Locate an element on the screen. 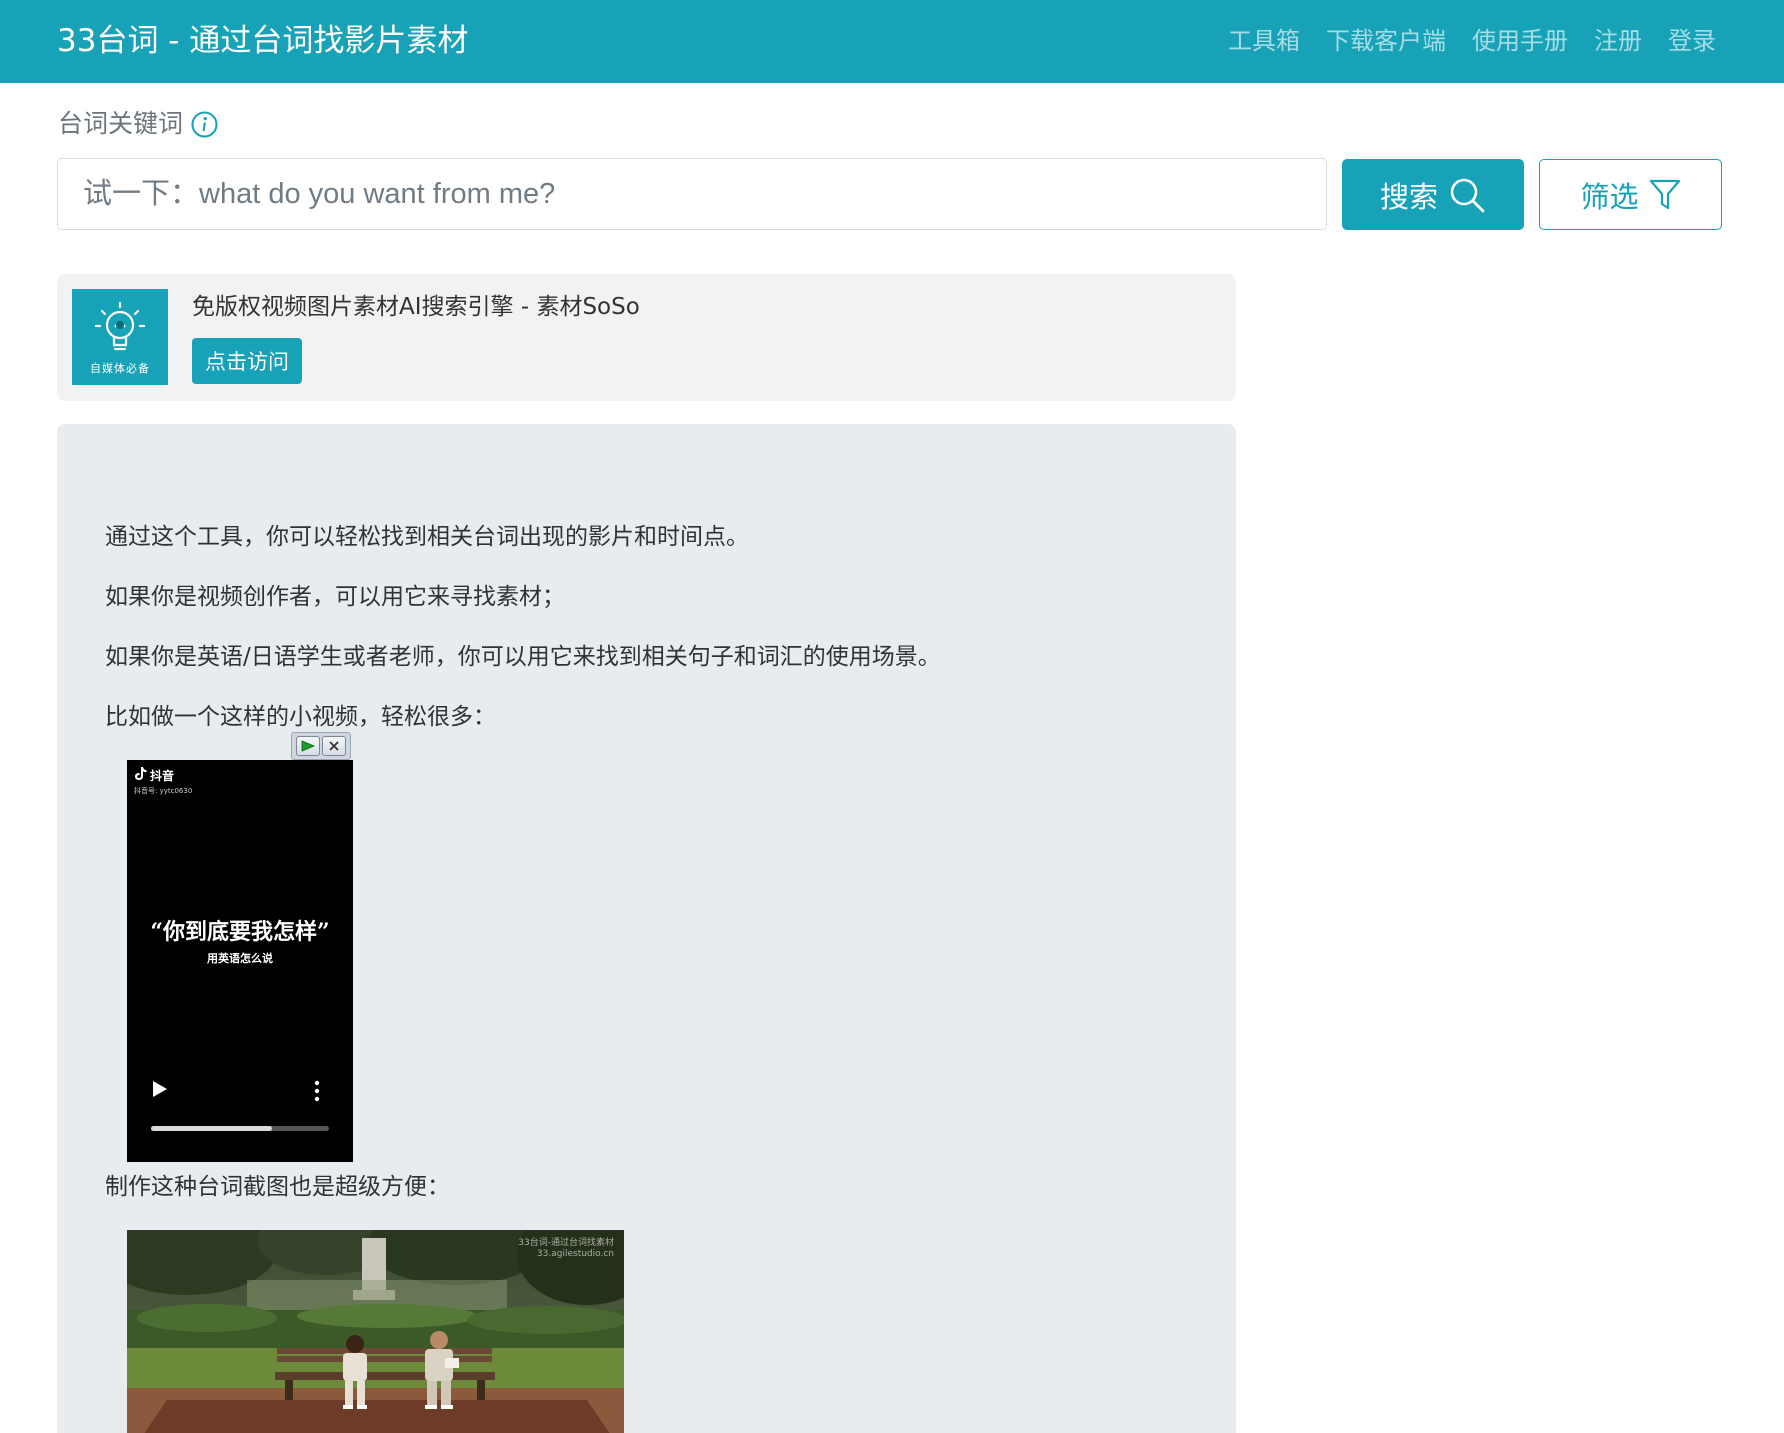 This screenshot has width=1784, height=1433. site-brand: 33台词 - 通过台词找影片素材 is located at coordinates (262, 41).